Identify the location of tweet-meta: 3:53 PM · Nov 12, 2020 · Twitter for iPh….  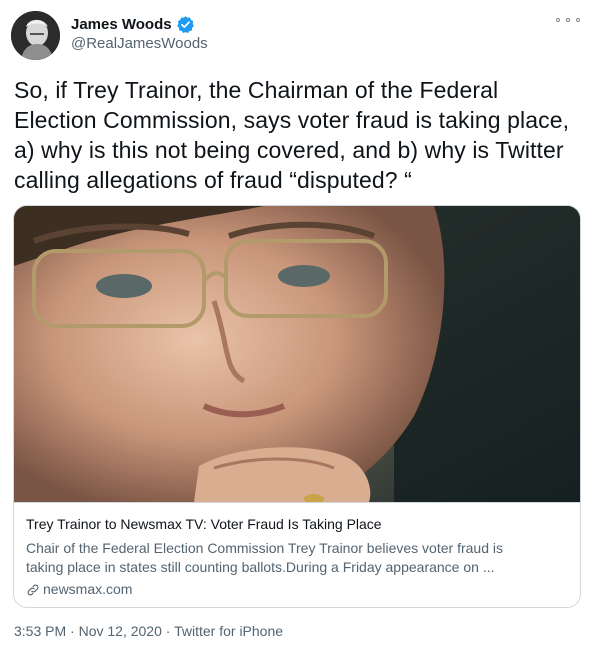
(148, 631).